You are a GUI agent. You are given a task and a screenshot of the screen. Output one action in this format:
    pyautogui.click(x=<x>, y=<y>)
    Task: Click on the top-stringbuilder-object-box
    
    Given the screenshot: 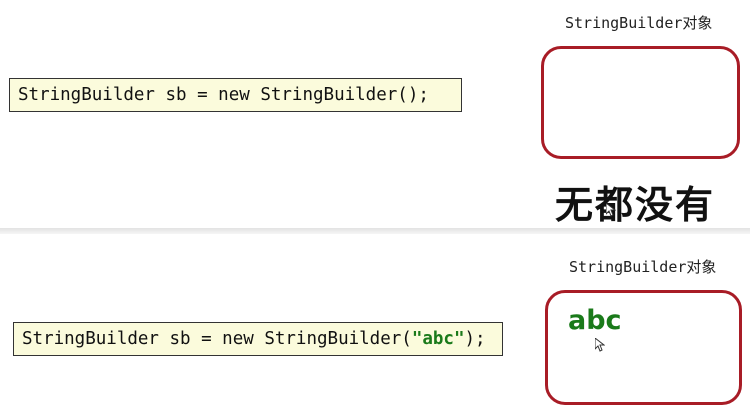 What is the action you would take?
    pyautogui.click(x=640, y=102)
    